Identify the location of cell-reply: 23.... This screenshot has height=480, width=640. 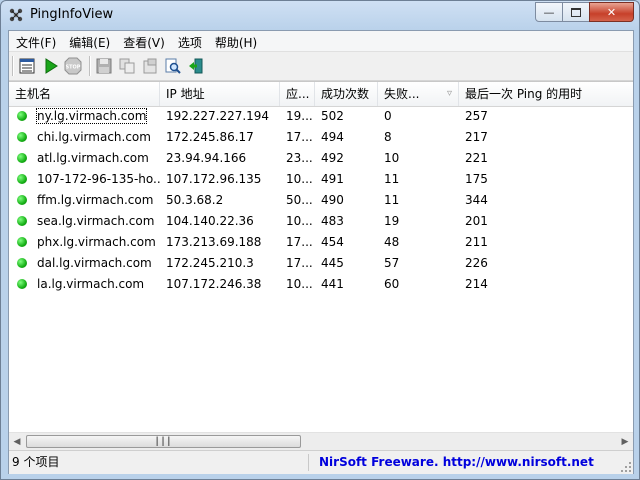
(299, 158).